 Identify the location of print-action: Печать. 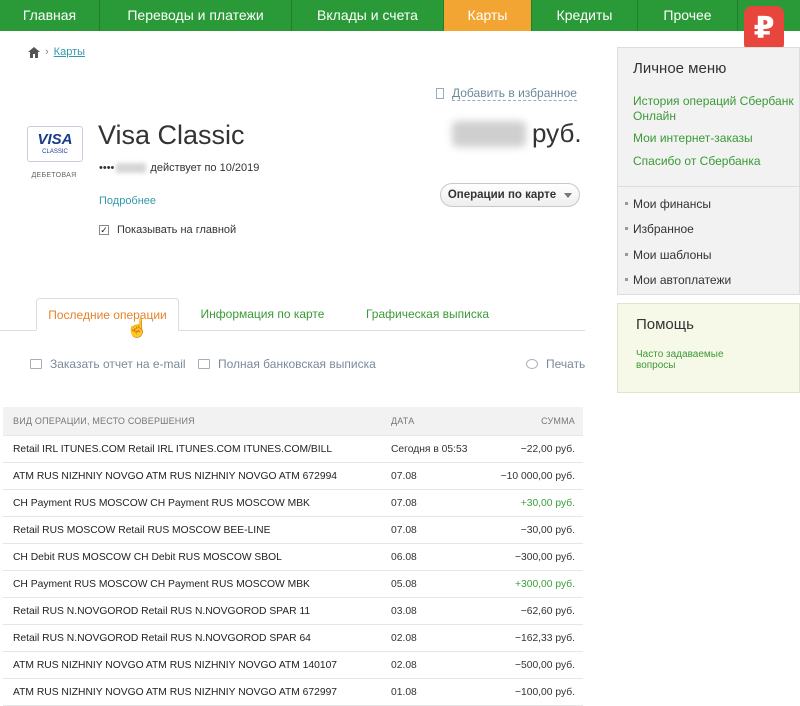
(555, 364).